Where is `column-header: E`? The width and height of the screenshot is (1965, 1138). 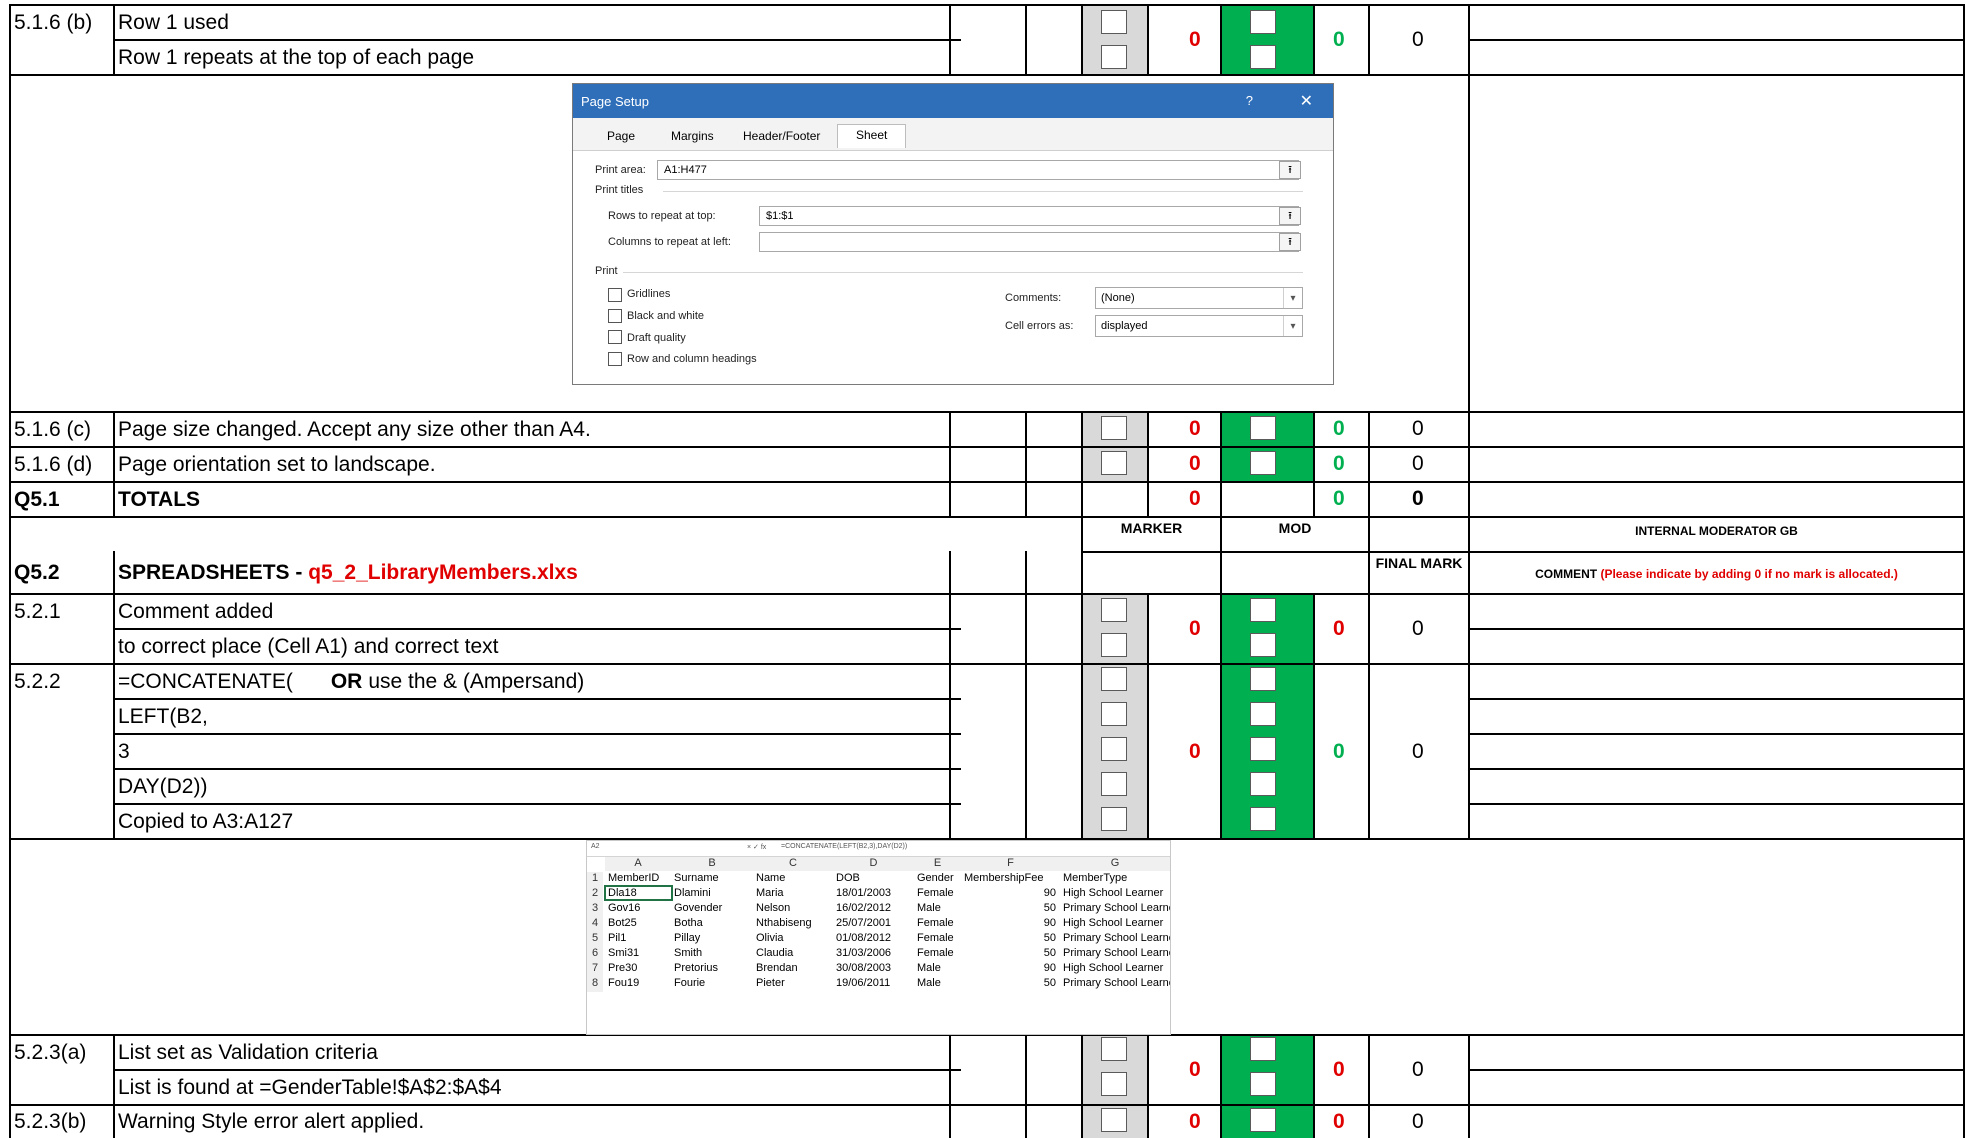
column-header: E is located at coordinates (938, 864).